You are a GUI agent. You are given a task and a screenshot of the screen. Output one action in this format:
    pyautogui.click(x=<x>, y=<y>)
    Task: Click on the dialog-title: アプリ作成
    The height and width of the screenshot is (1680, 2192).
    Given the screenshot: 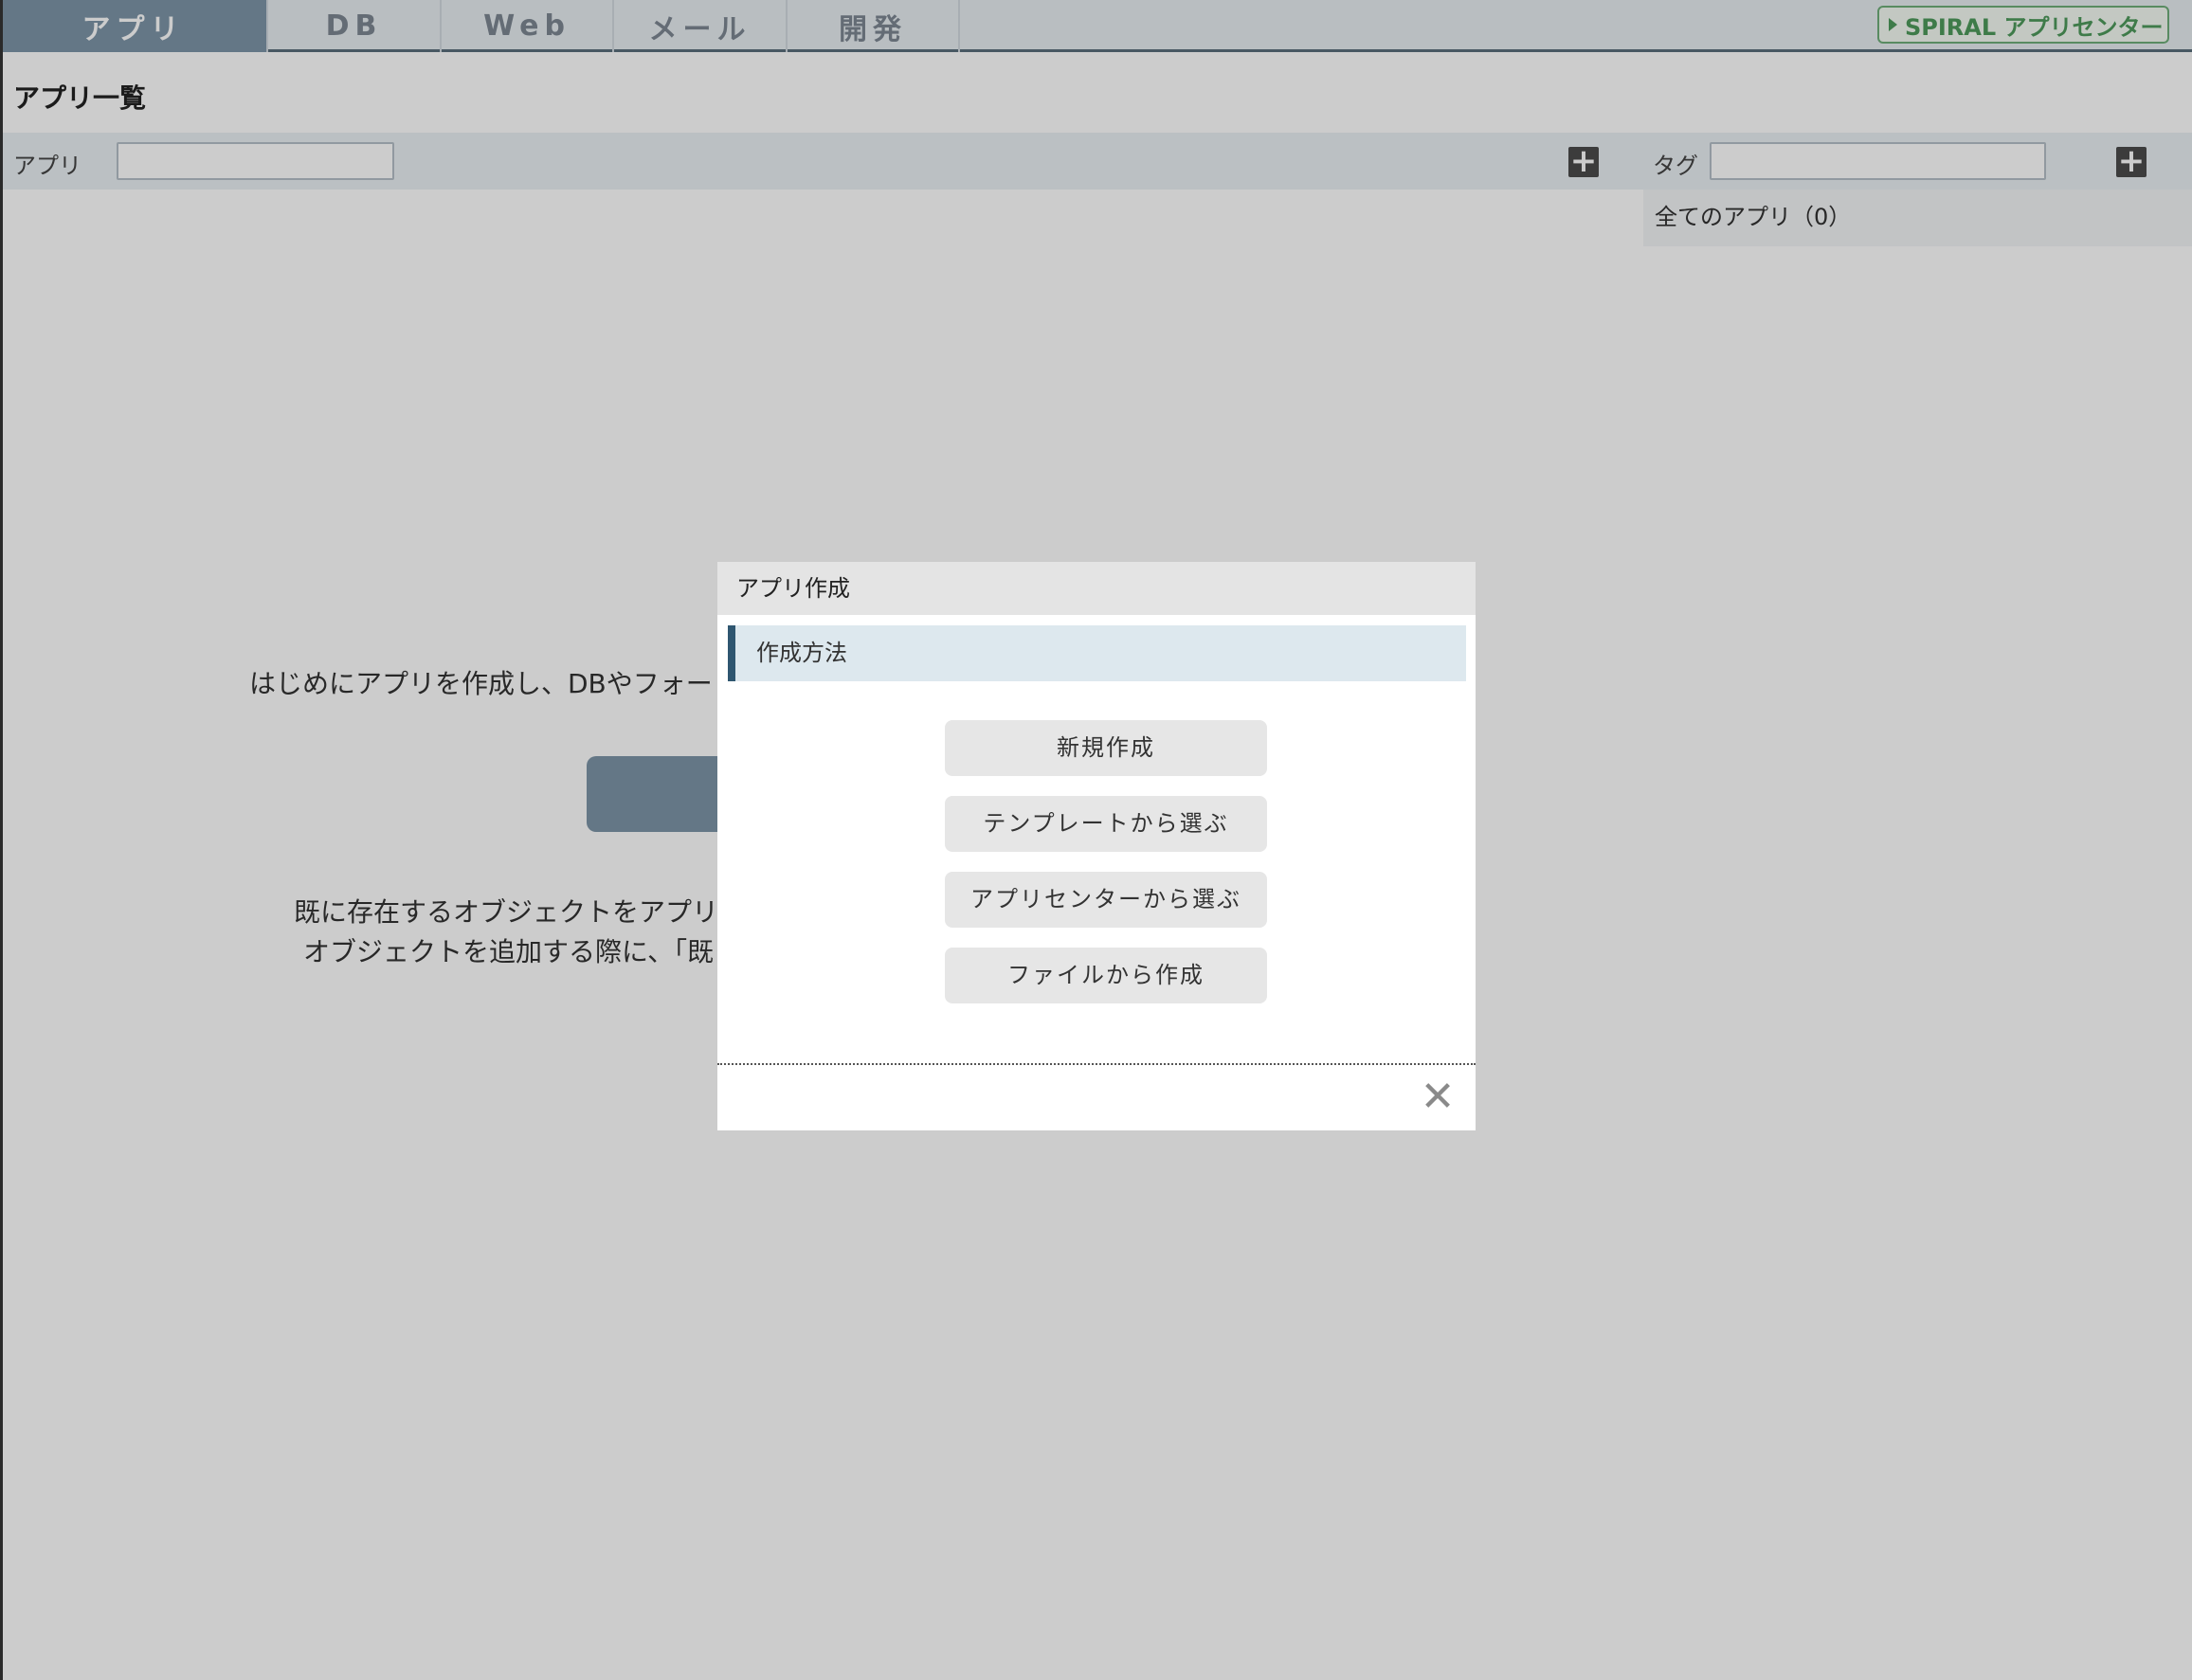 What is the action you would take?
    pyautogui.click(x=1096, y=588)
    